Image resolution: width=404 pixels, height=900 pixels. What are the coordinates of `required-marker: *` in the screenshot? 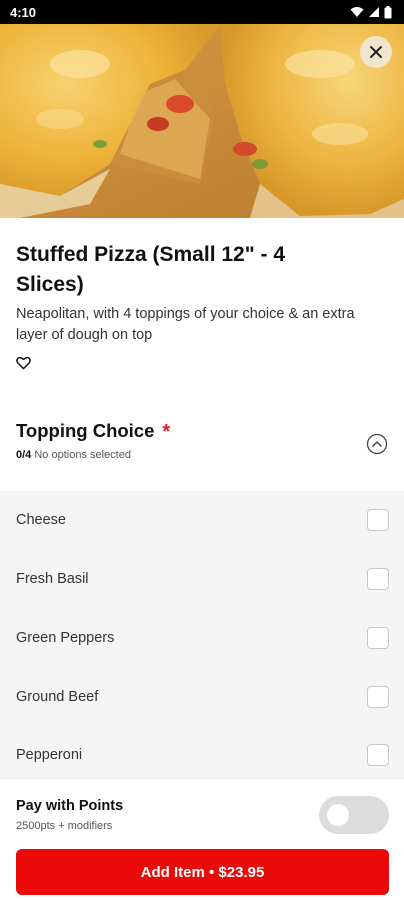 It's located at (166, 432).